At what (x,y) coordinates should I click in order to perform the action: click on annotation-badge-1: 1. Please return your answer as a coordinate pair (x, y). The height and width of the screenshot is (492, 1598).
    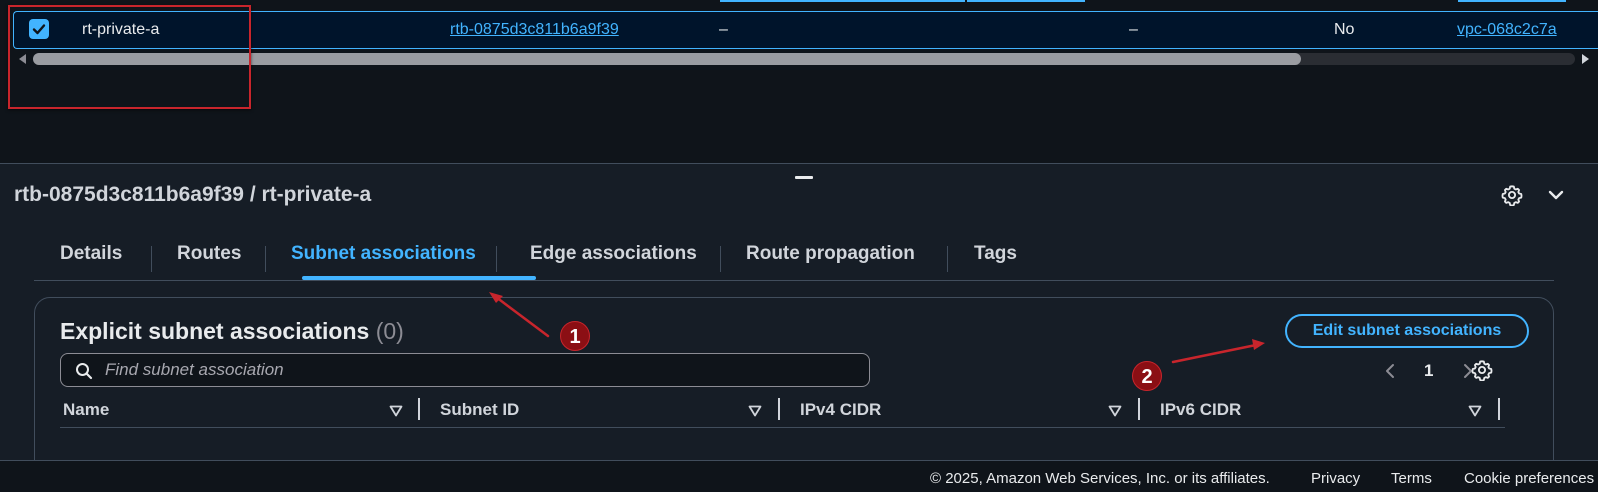
    Looking at the image, I should click on (575, 336).